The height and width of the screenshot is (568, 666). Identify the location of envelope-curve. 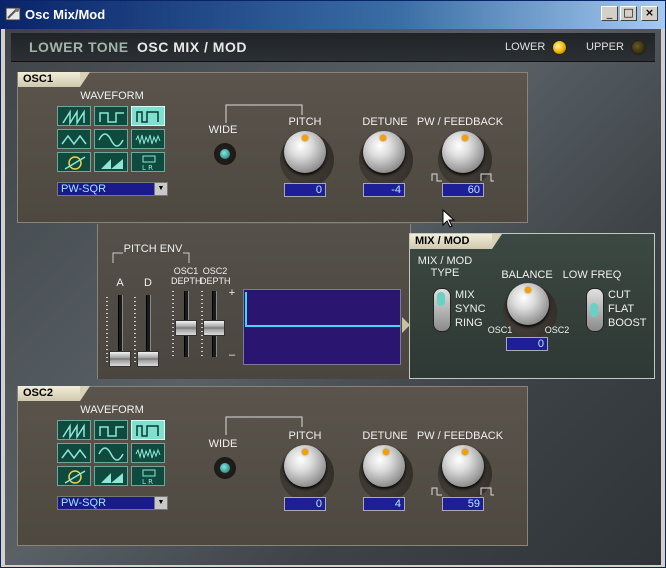
(322, 309).